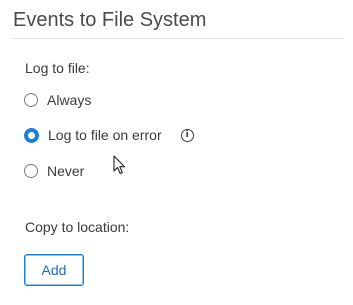 Image resolution: width=353 pixels, height=305 pixels. I want to click on radio-option-log-on-error: Log to file on error i, so click(109, 135).